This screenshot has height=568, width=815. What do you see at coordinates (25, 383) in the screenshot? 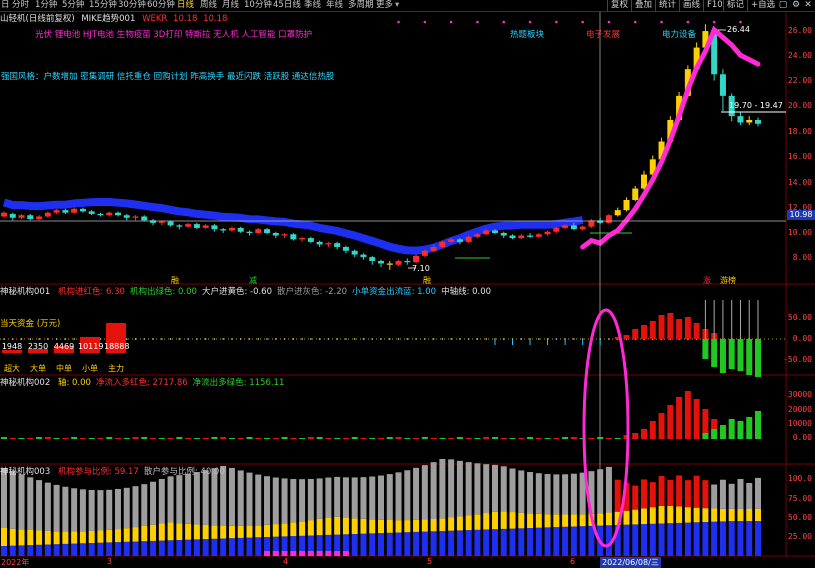
I see `pane2-name: 神秘机构002` at bounding box center [25, 383].